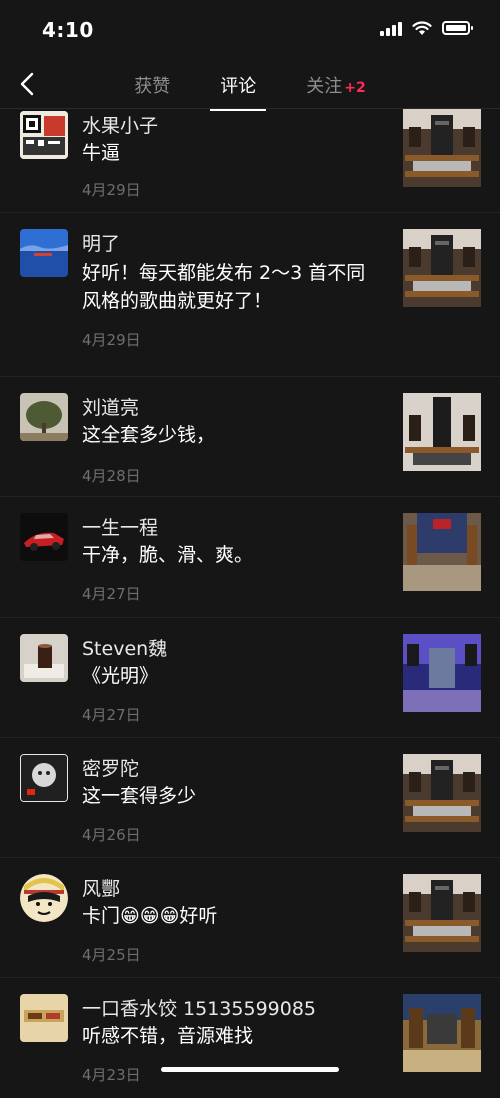  I want to click on comment-date: 4月28日, so click(111, 476).